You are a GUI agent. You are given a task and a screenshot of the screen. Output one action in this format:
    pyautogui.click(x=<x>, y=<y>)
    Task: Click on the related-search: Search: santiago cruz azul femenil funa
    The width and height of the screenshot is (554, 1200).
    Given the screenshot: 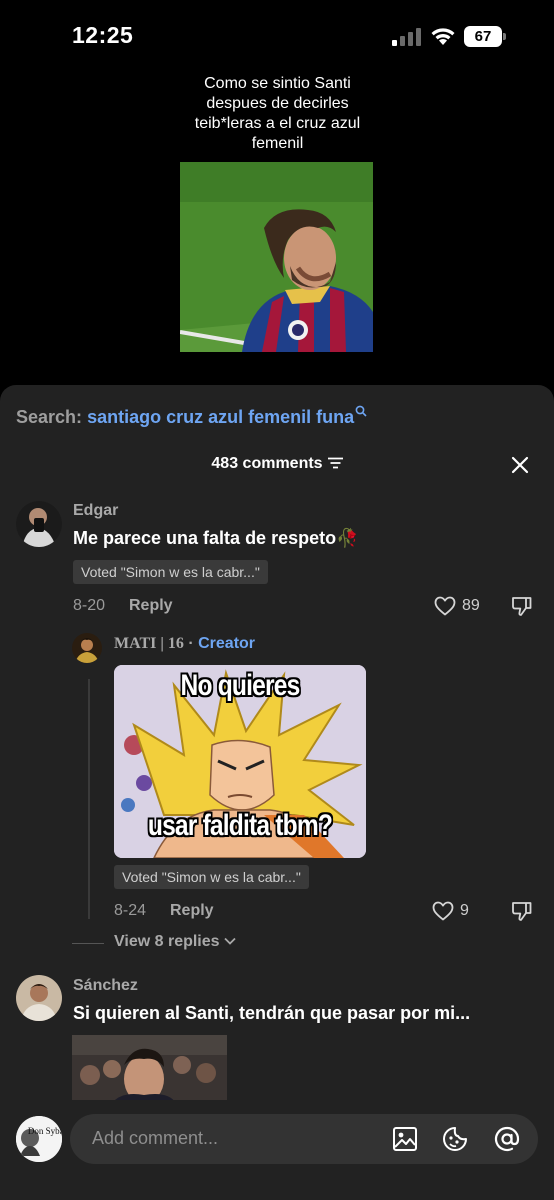 What is the action you would take?
    pyautogui.click(x=191, y=416)
    